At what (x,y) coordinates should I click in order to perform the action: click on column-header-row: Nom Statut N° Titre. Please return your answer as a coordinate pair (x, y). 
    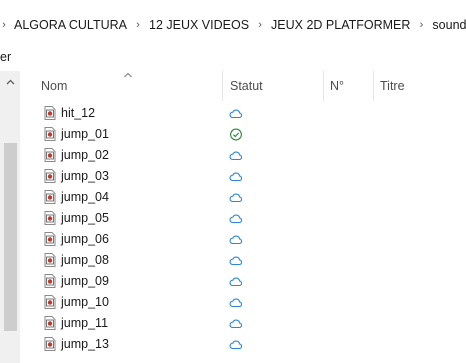
    Looking at the image, I should click on (243, 86).